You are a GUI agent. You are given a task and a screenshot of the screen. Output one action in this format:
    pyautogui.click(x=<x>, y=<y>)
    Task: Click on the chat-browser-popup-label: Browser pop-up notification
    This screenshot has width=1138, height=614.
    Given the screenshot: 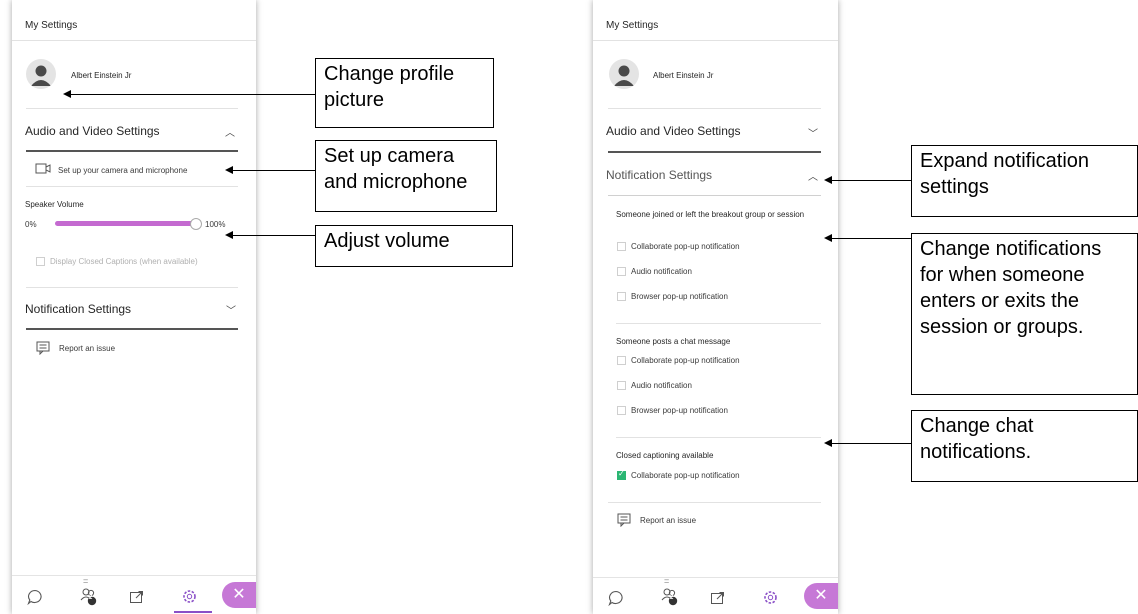 What is the action you would take?
    pyautogui.click(x=679, y=410)
    